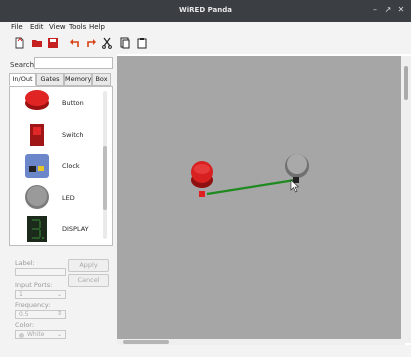  I want to click on tab-box: Box, so click(101, 79).